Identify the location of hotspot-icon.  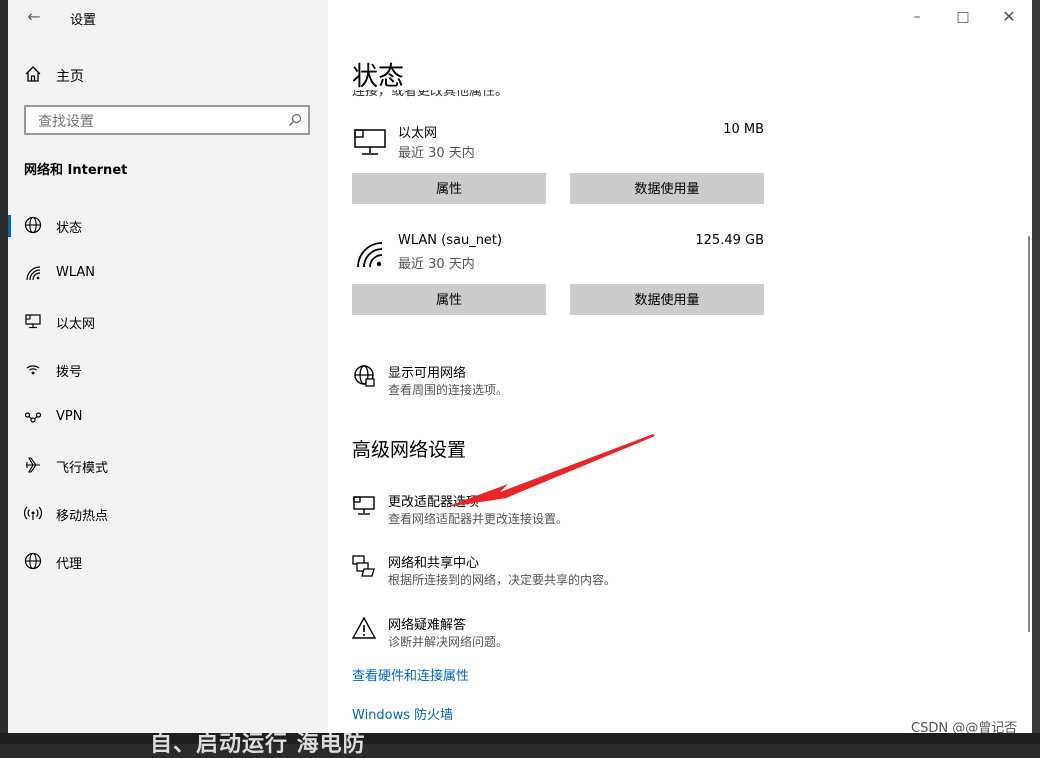
(33, 513).